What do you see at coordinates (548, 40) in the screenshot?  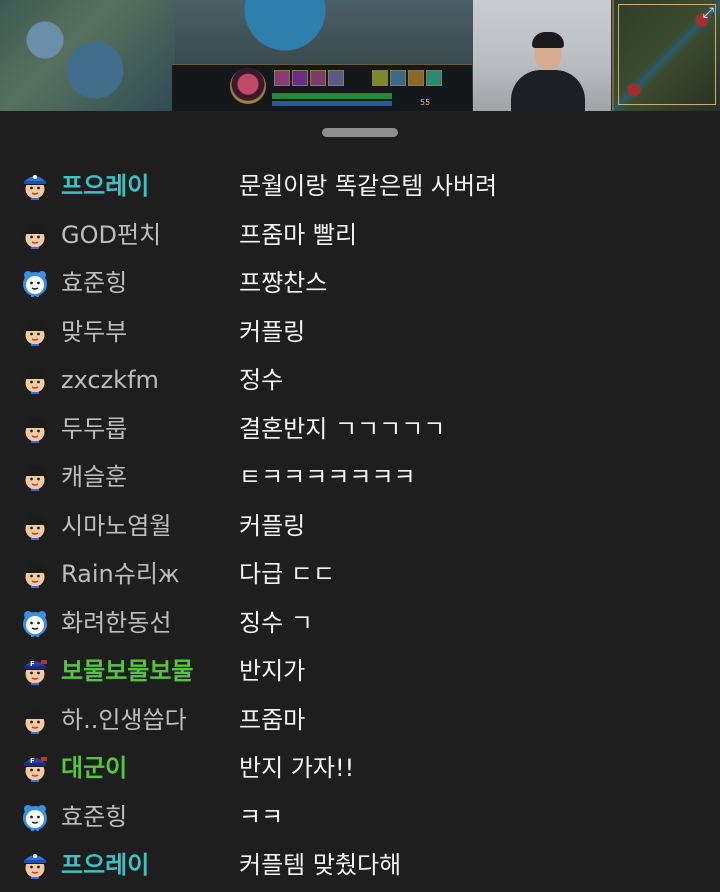 I see `streamer-hair` at bounding box center [548, 40].